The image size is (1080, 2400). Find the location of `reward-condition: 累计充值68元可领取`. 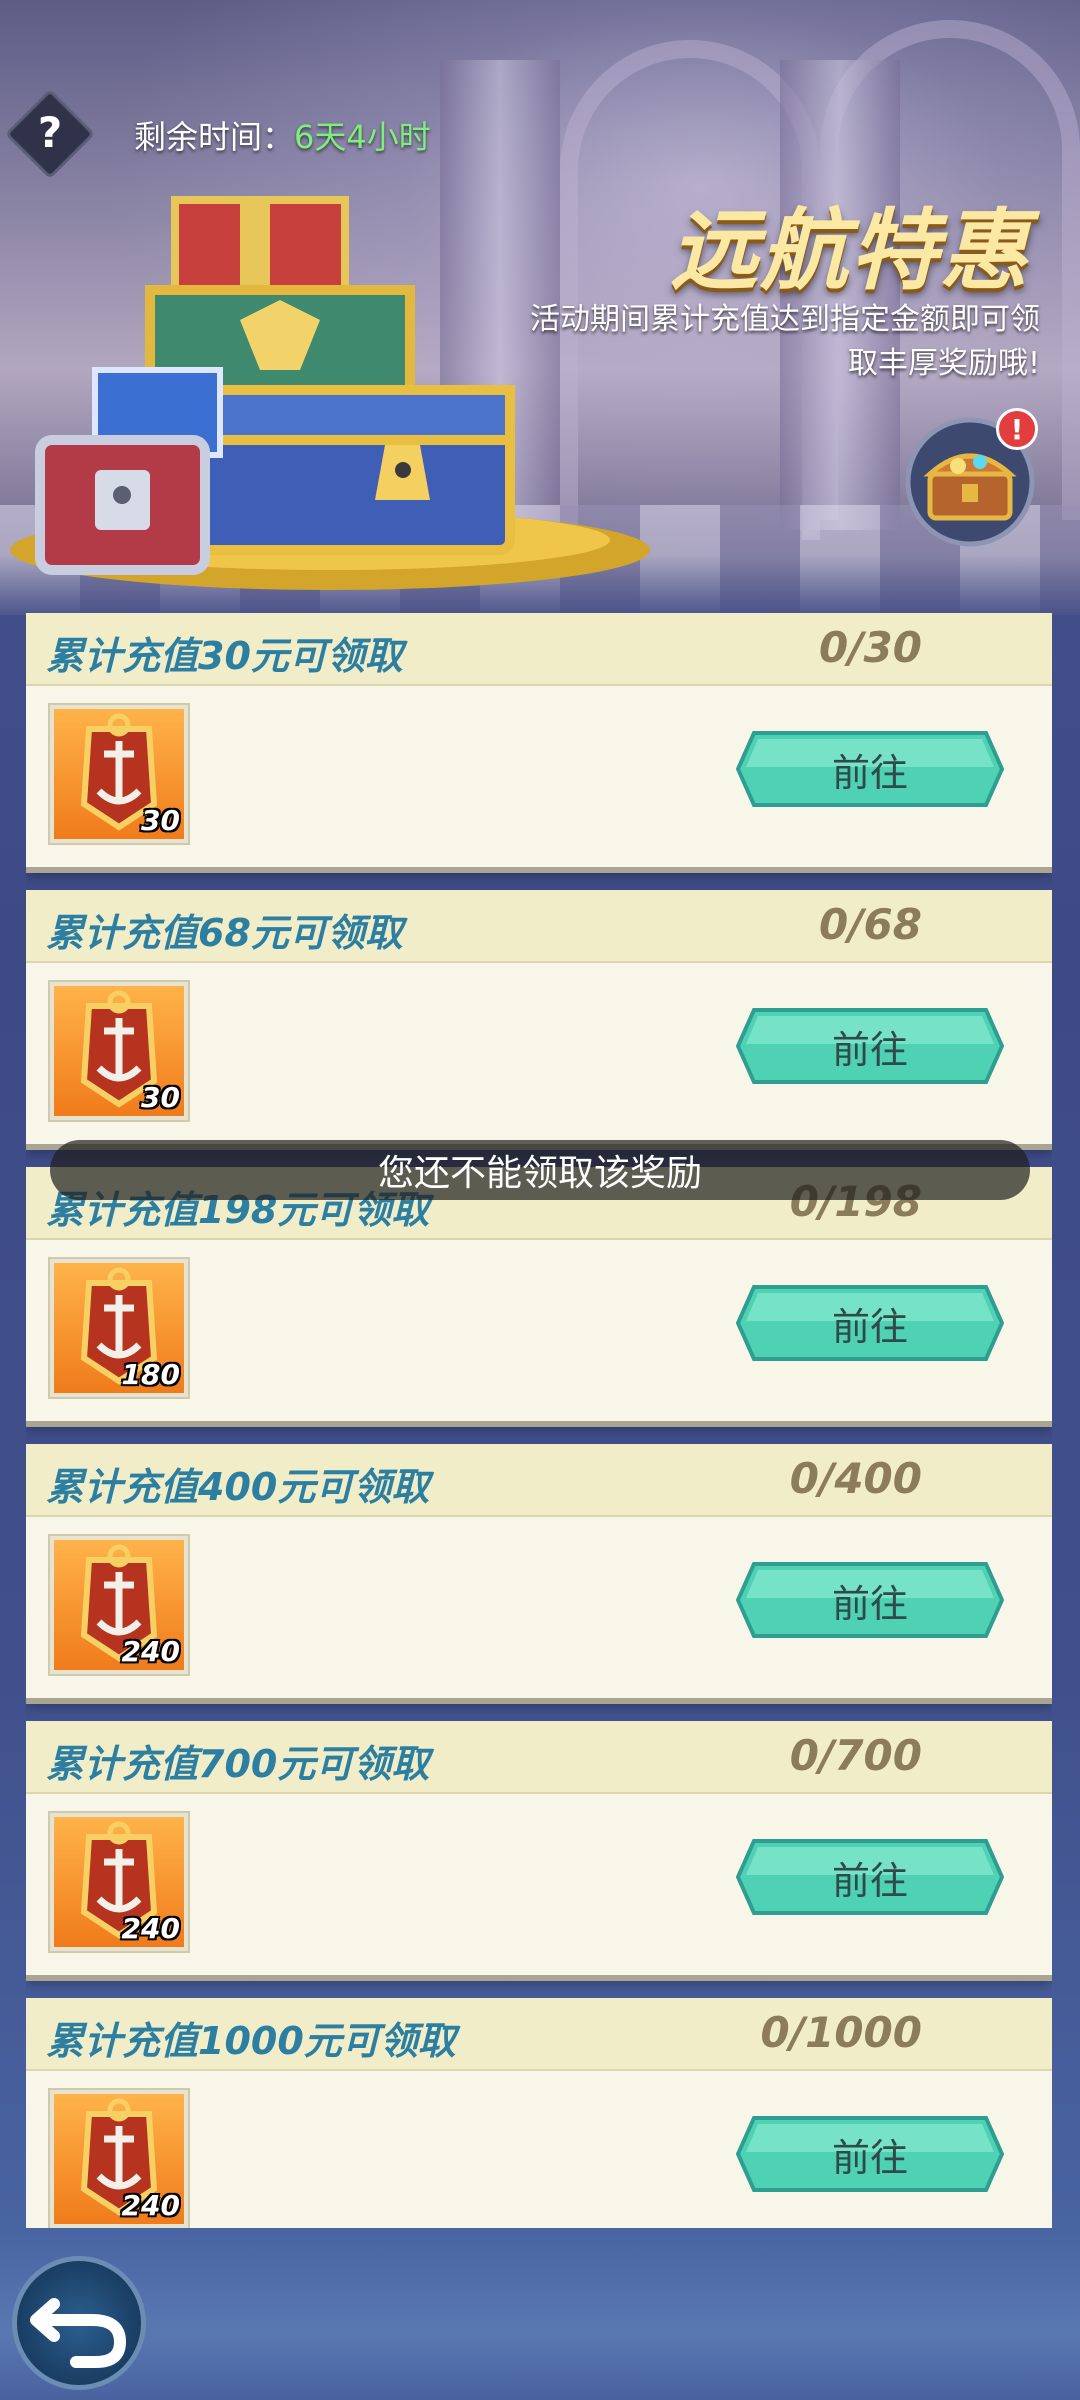

reward-condition: 累计充值68元可领取 is located at coordinates (224, 933).